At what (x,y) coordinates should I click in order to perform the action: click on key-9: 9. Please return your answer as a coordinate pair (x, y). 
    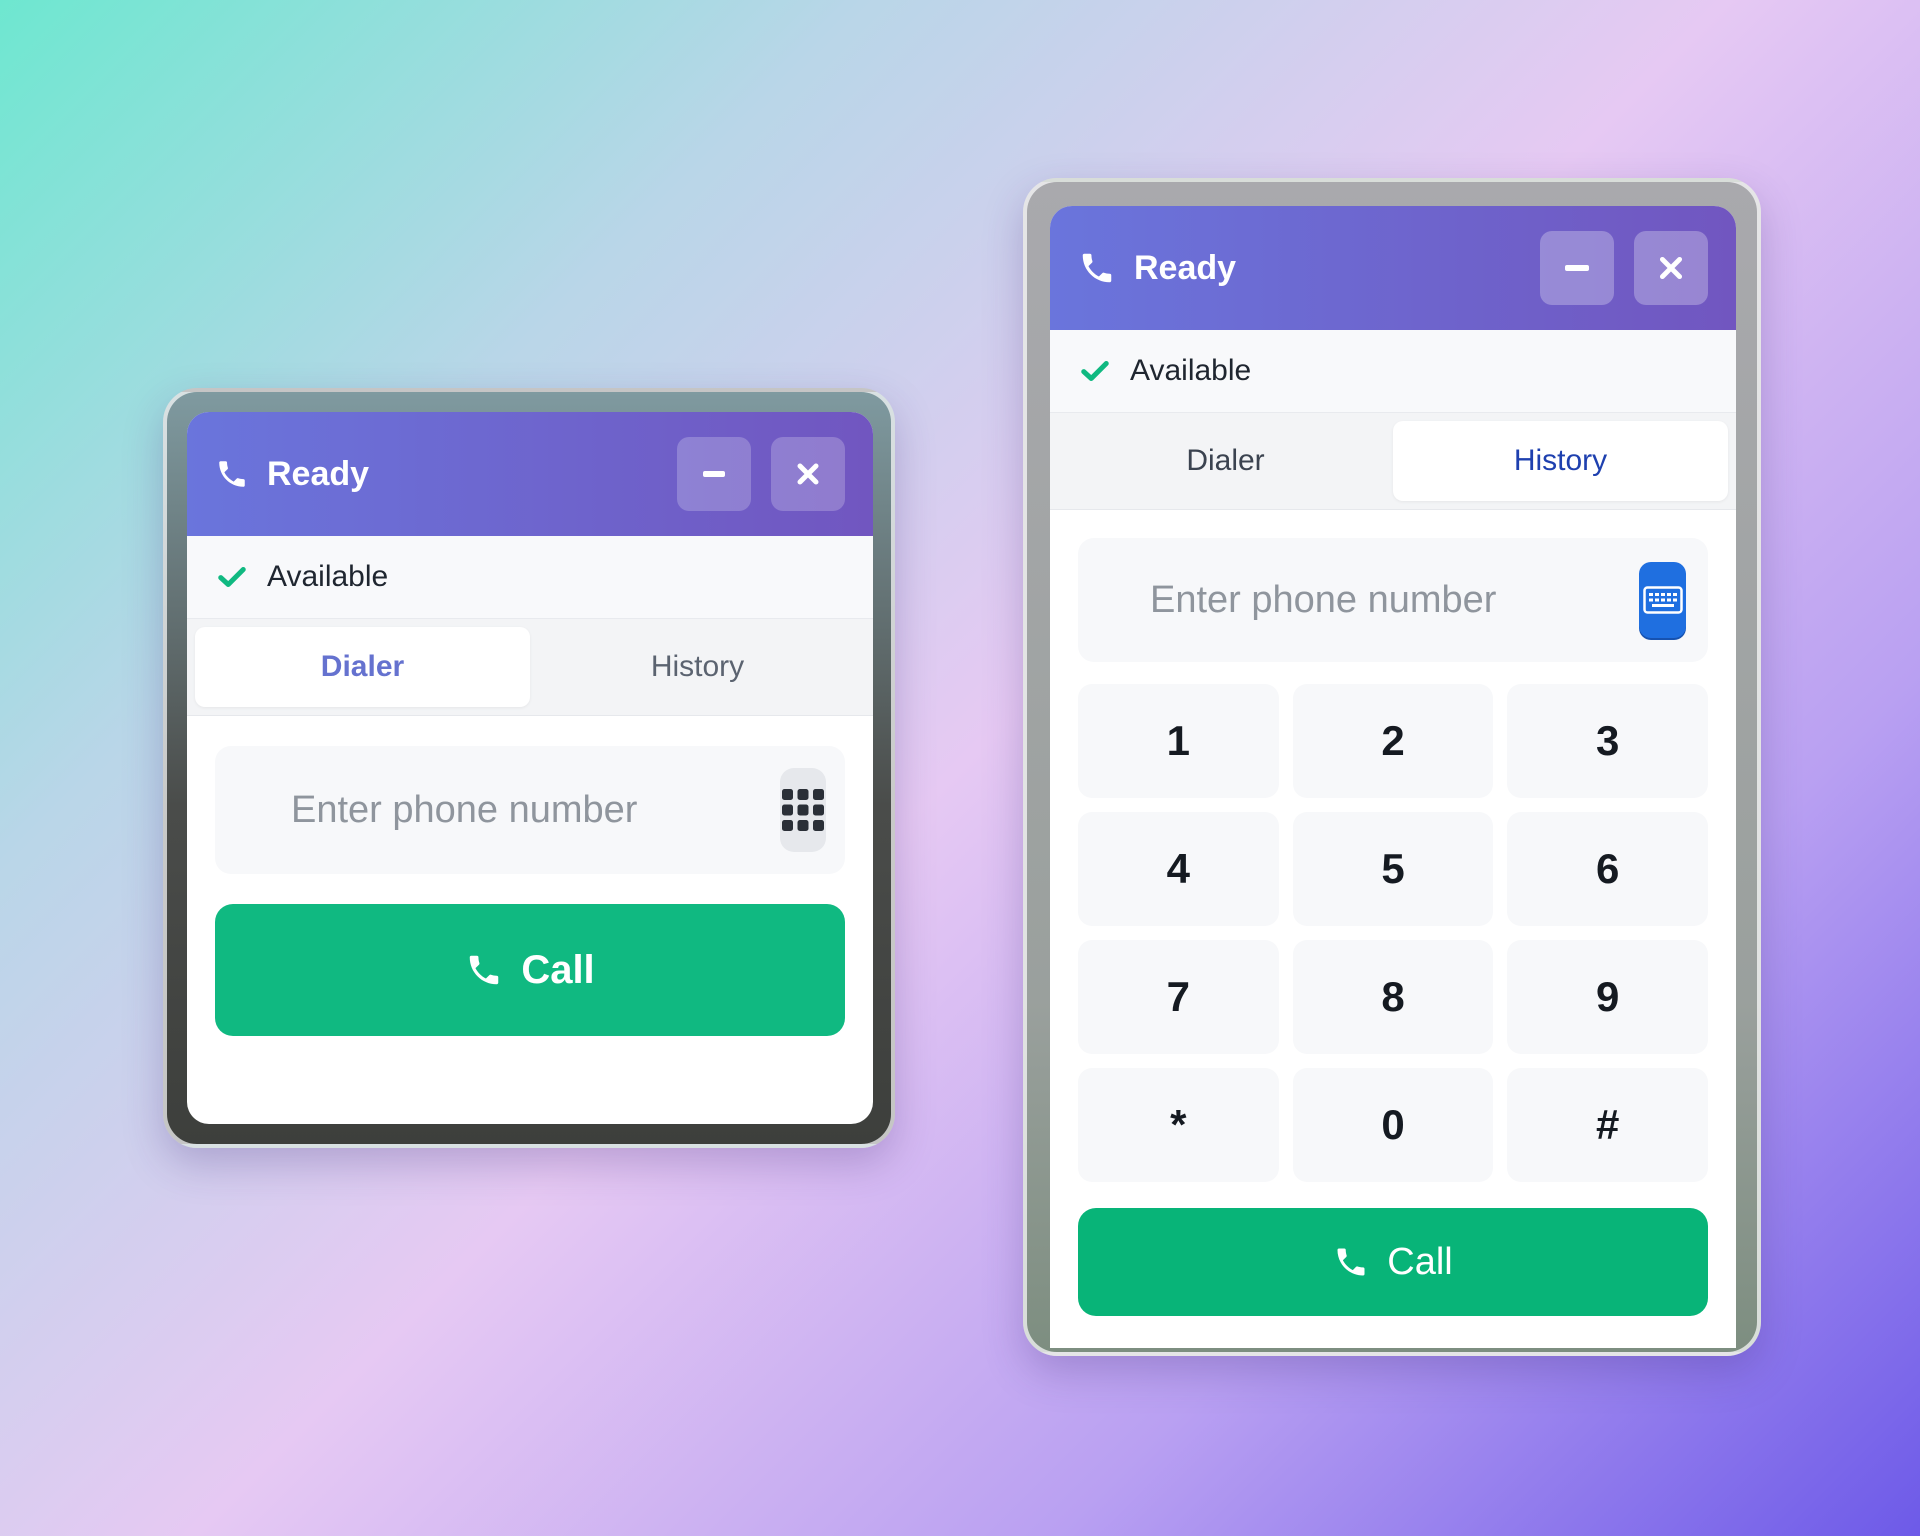
    Looking at the image, I should click on (1607, 997).